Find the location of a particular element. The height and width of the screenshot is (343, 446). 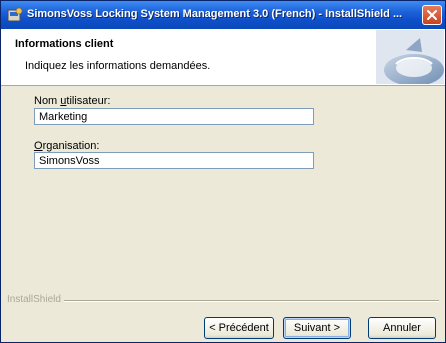

installer-app-icon is located at coordinates (15, 14).